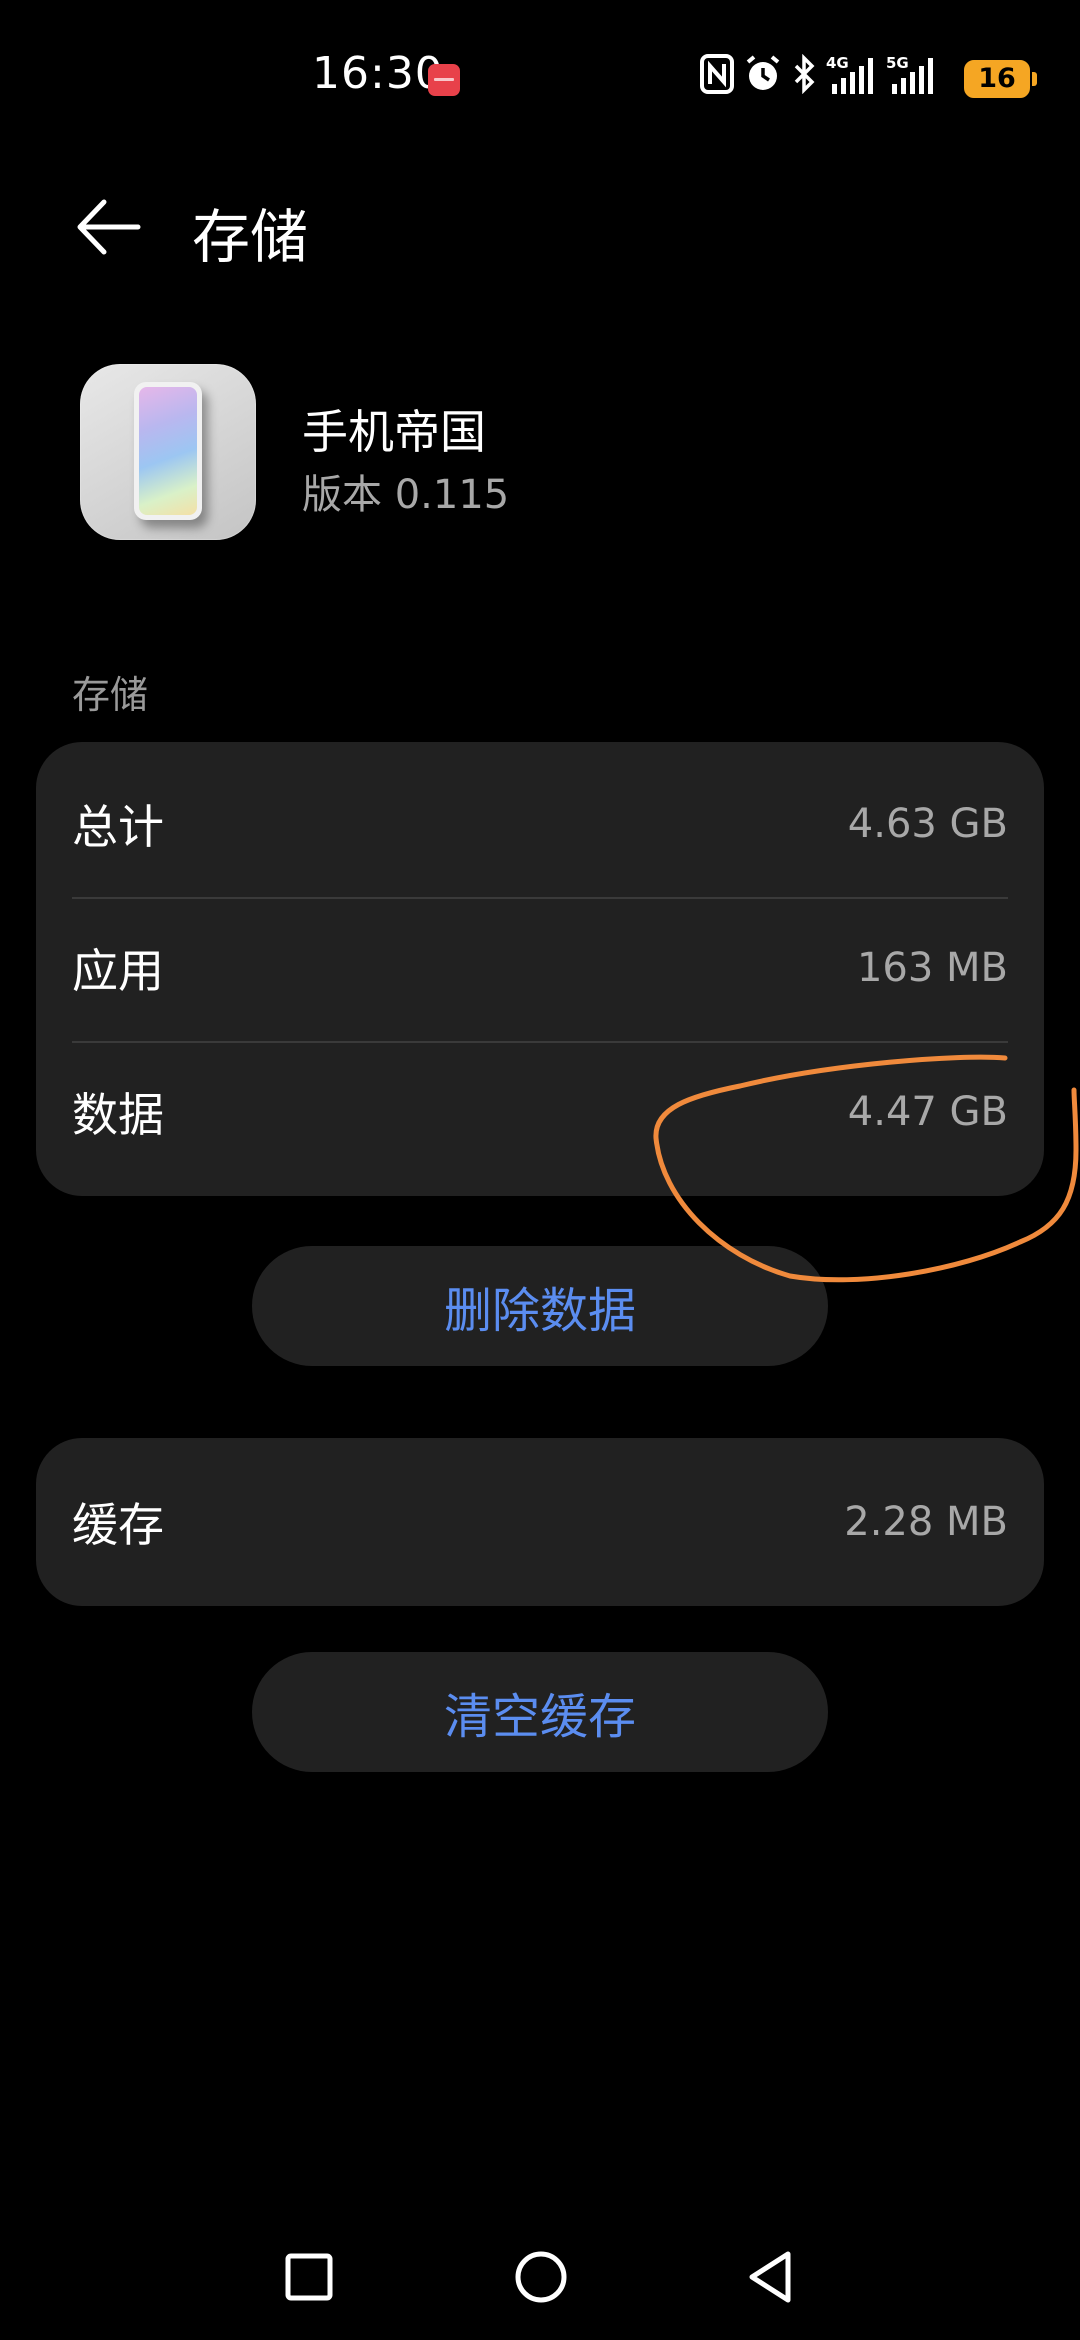 This screenshot has height=2340, width=1080. I want to click on cache-label: 缓存, so click(118, 1525).